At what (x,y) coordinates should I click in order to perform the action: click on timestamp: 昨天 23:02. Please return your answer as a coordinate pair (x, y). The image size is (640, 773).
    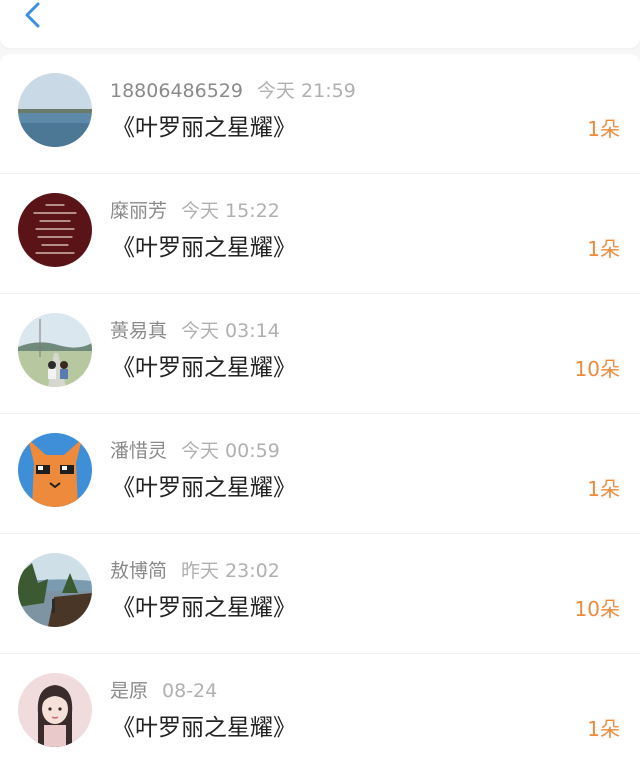
    Looking at the image, I should click on (230, 571).